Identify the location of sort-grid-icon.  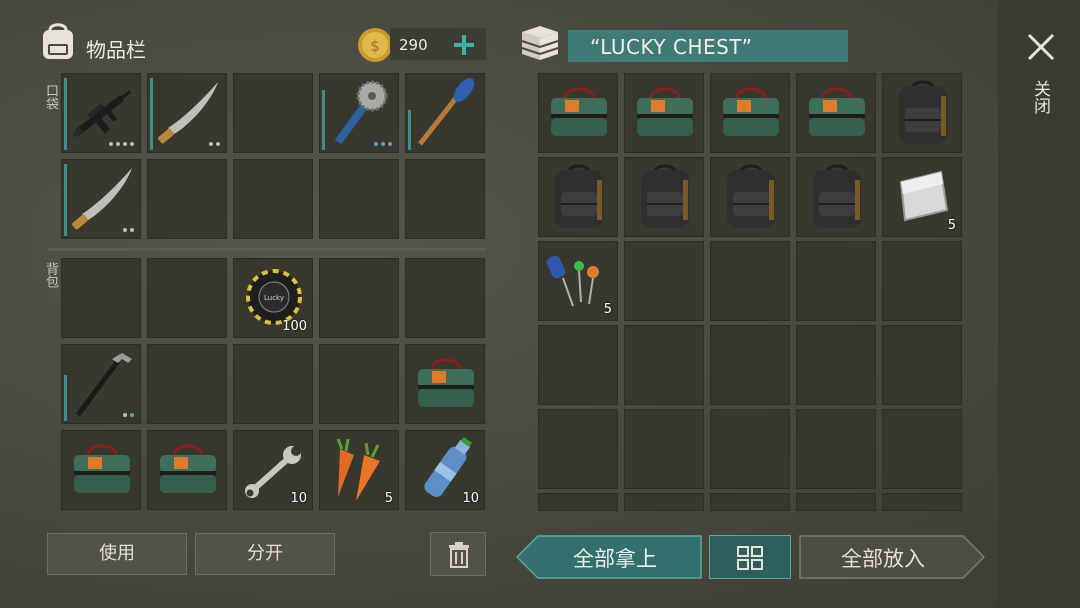
(750, 558).